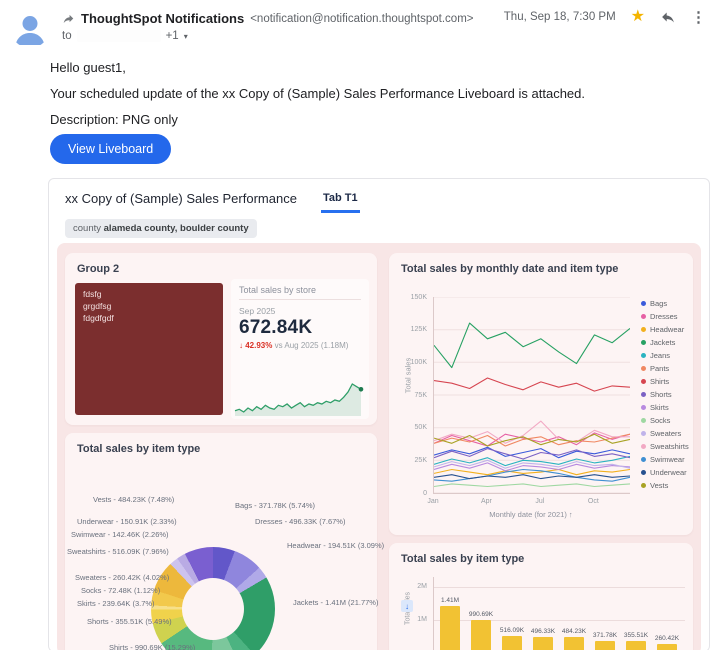 Image resolution: width=720 pixels, height=650 pixels. What do you see at coordinates (659, 485) in the screenshot?
I see `legend-label: Vests` at bounding box center [659, 485].